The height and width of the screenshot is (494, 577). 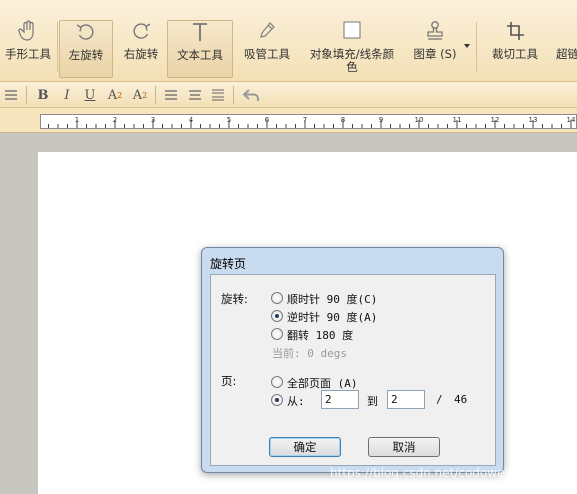 I want to click on tool-label: 文本工具, so click(x=200, y=55).